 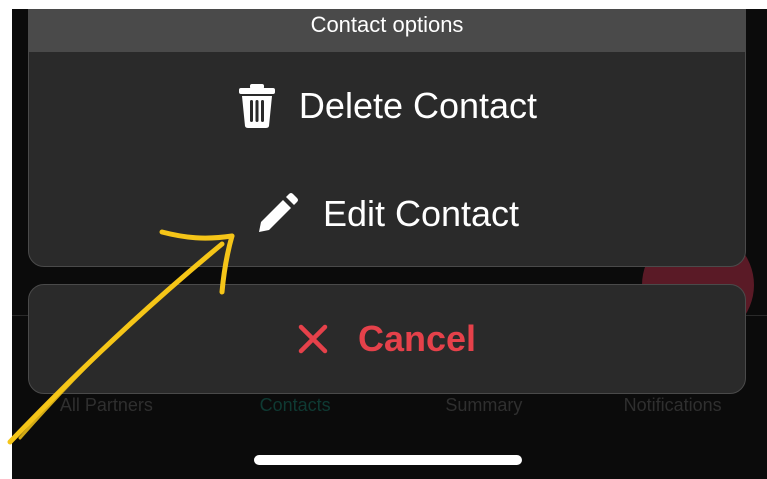 What do you see at coordinates (417, 338) in the screenshot?
I see `cancel-label: Cancel` at bounding box center [417, 338].